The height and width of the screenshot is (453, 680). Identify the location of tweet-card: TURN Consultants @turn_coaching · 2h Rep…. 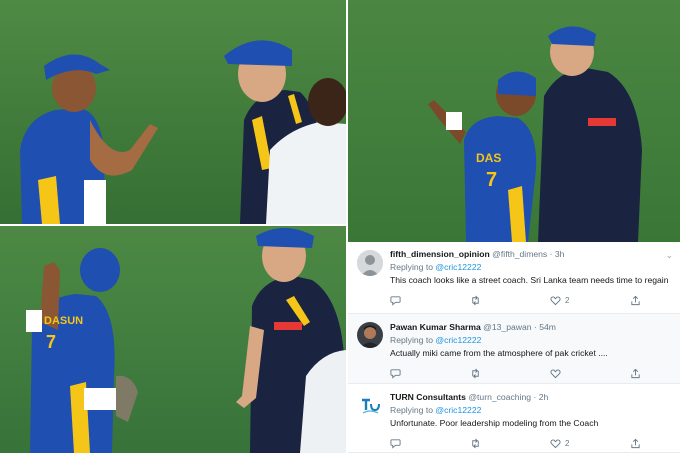
(514, 418).